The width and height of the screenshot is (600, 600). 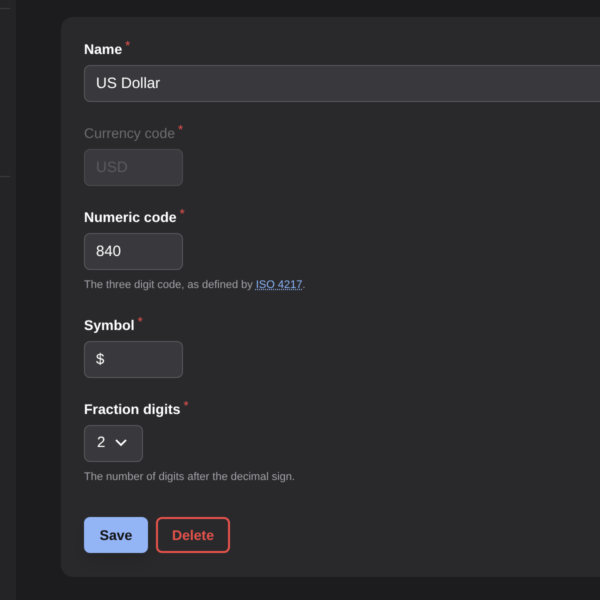 I want to click on field-label: Symbol, so click(x=109, y=325).